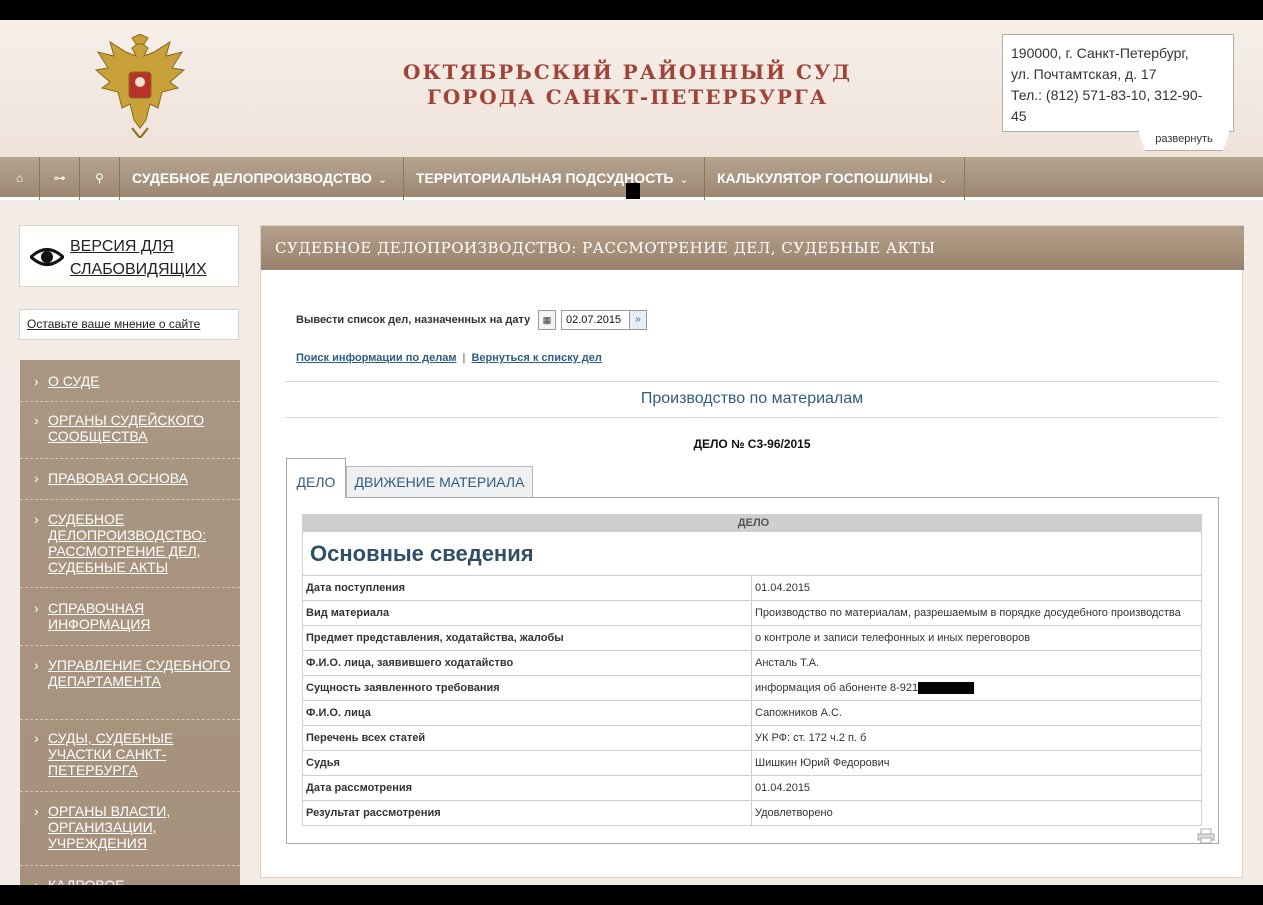 Image resolution: width=1263 pixels, height=905 pixels. I want to click on table-row: Дата поступления 01.04.2015, so click(752, 588).